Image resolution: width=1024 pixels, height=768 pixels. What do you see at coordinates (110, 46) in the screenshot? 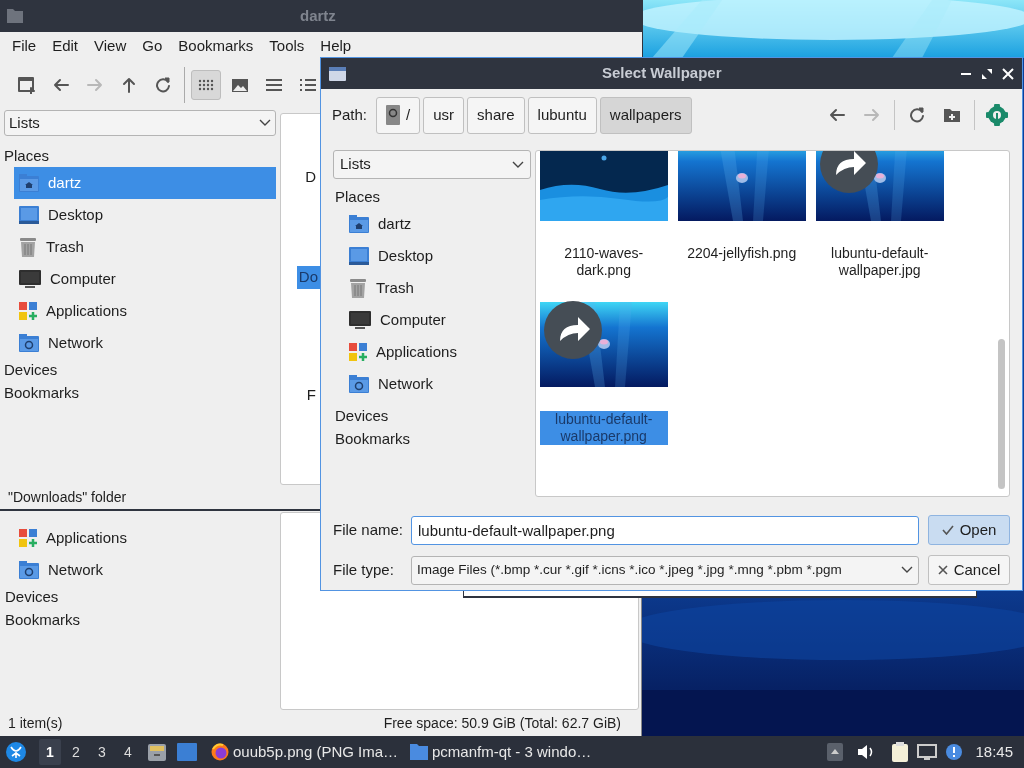
I see `menu-item: View` at bounding box center [110, 46].